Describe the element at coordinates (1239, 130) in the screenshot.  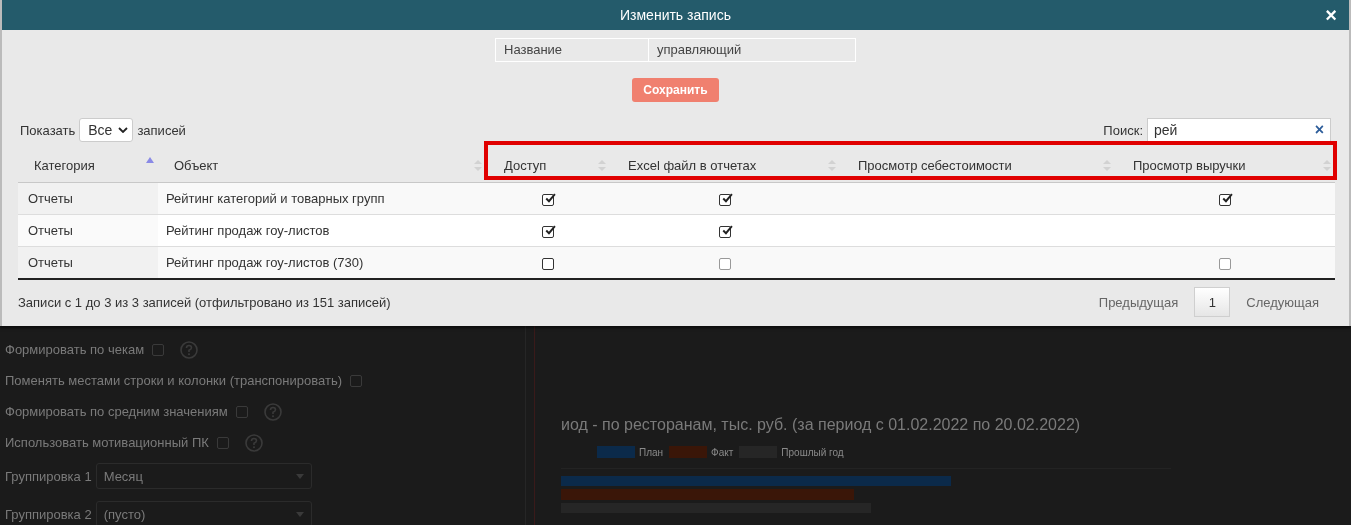
I see `search-field: рей ×` at that location.